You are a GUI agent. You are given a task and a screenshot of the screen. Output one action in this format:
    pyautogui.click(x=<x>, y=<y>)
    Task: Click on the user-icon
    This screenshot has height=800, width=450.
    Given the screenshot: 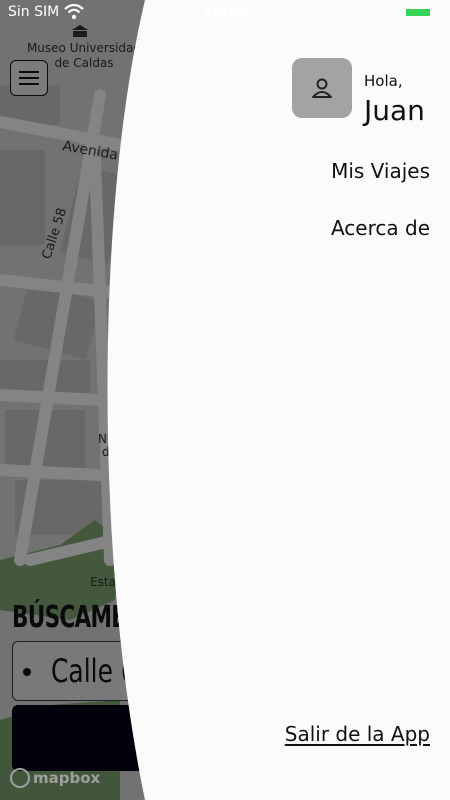 What is the action you would take?
    pyautogui.click(x=322, y=88)
    